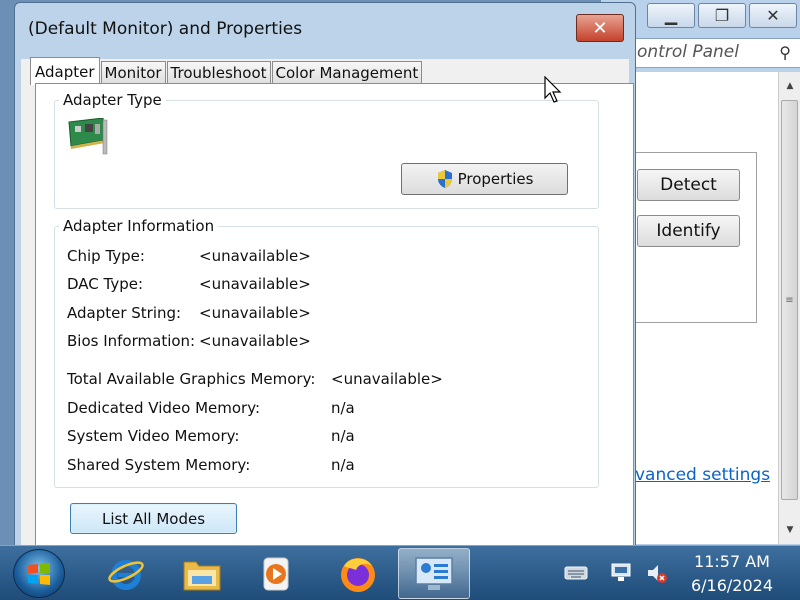  I want to click on shared-system-memory-value: n/a, so click(343, 465).